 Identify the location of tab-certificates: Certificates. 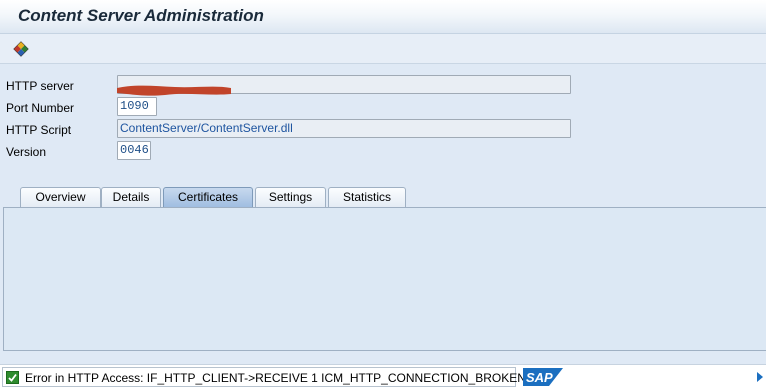
(208, 197).